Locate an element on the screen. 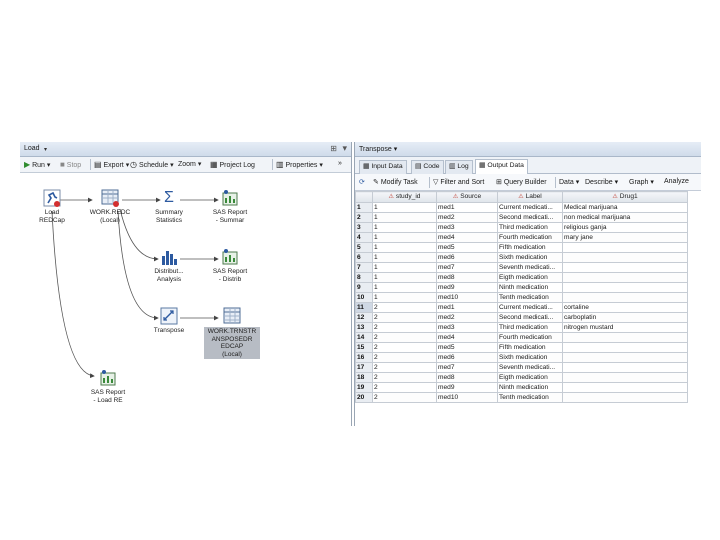 The image size is (720, 540). analyze-menu: Analyze is located at coordinates (676, 181).